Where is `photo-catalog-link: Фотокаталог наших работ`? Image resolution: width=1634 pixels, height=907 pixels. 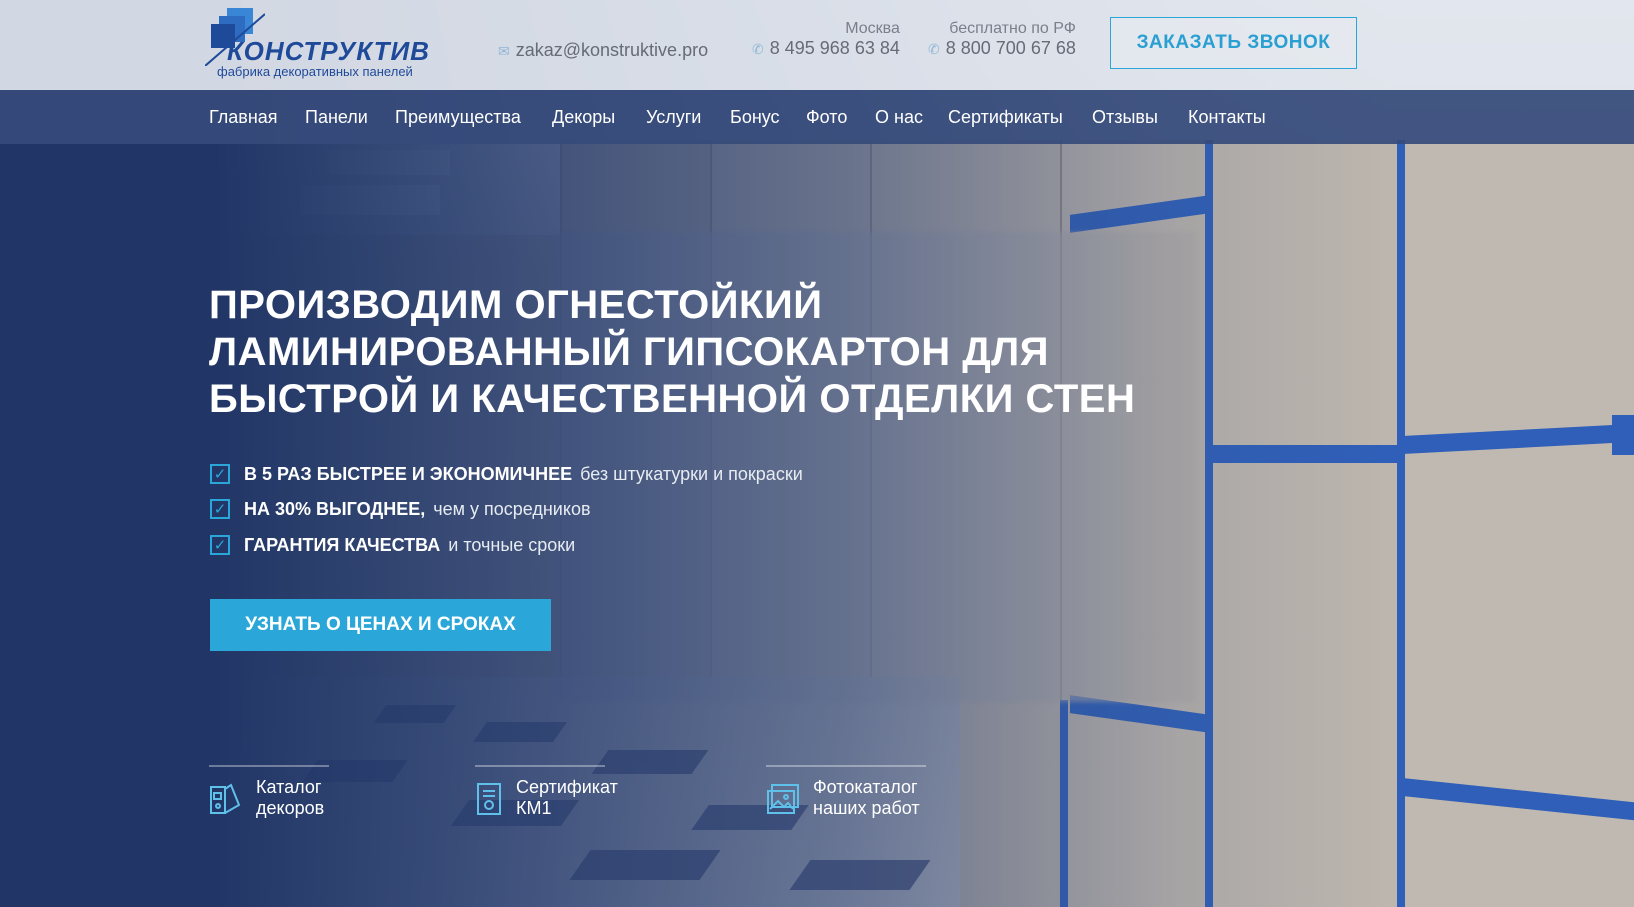
photo-catalog-link: Фотокаталог наших работ is located at coordinates (851, 795).